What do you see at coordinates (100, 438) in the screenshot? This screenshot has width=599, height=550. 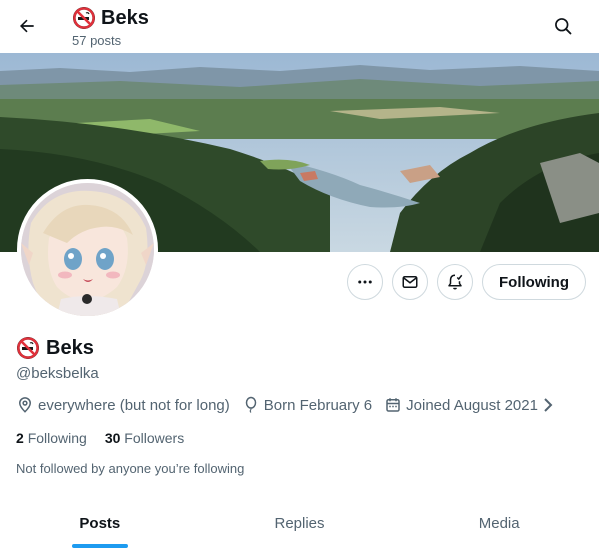 I see `follow-stats: 2 Following 30 Followers` at bounding box center [100, 438].